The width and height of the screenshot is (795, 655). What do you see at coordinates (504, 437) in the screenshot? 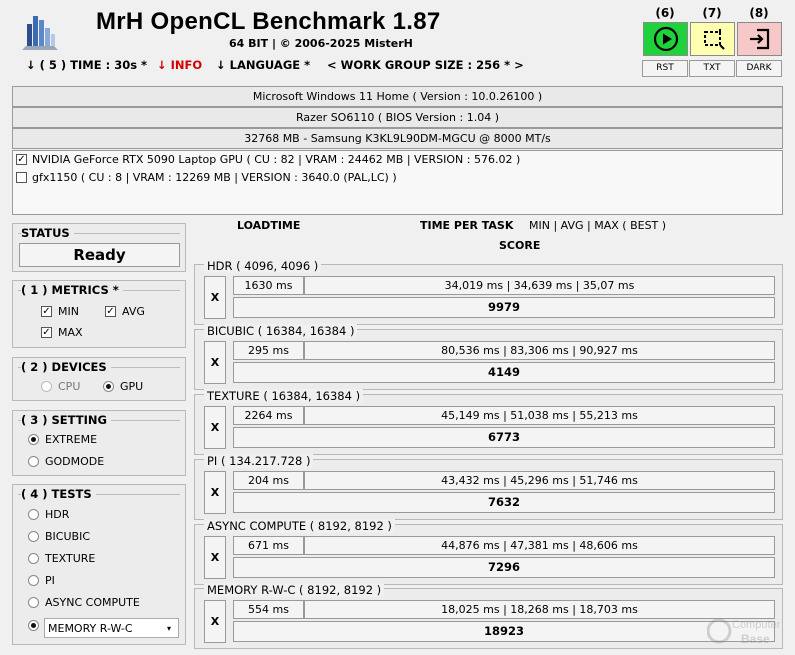
I see `score-value: 6773` at bounding box center [504, 437].